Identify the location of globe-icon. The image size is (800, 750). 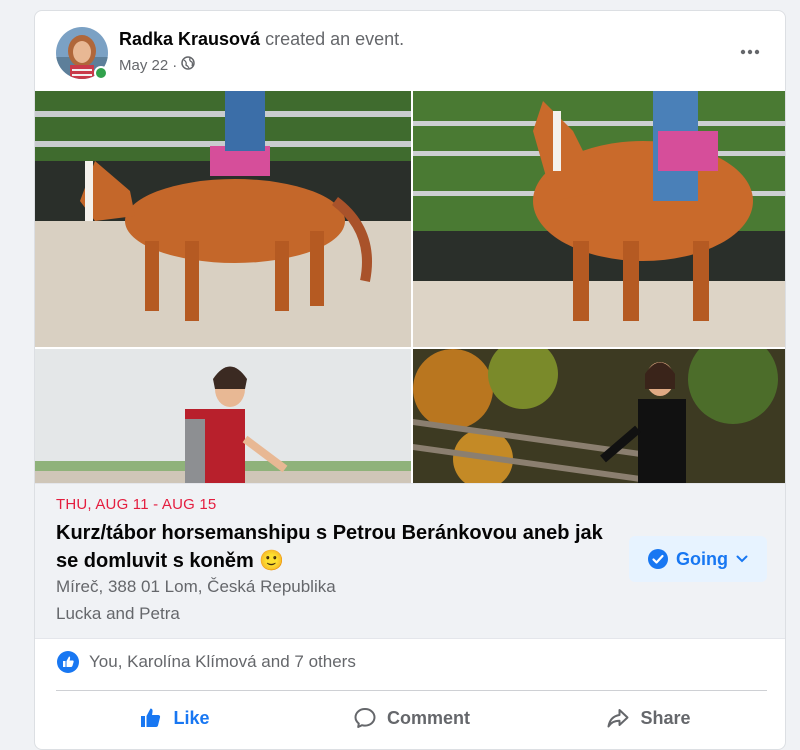
(188, 65).